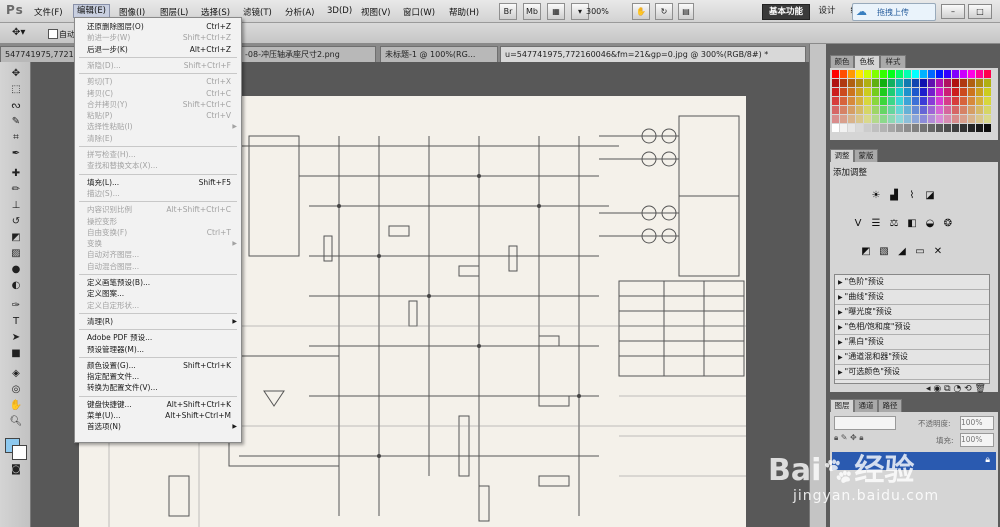 The width and height of the screenshot is (1000, 527). What do you see at coordinates (162, 321) in the screenshot?
I see `edit-menu-item: 清理(R) ▶` at bounding box center [162, 321].